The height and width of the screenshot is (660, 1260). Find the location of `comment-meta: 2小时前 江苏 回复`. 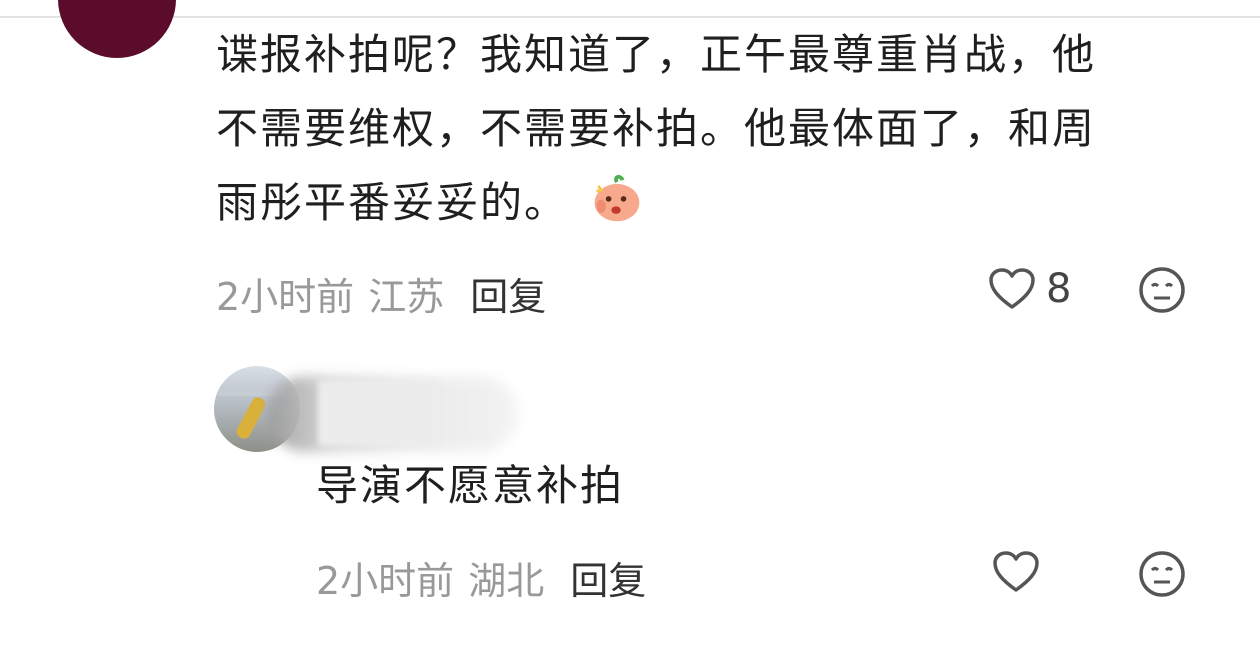

comment-meta: 2小时前 江苏 回复 is located at coordinates (381, 293).